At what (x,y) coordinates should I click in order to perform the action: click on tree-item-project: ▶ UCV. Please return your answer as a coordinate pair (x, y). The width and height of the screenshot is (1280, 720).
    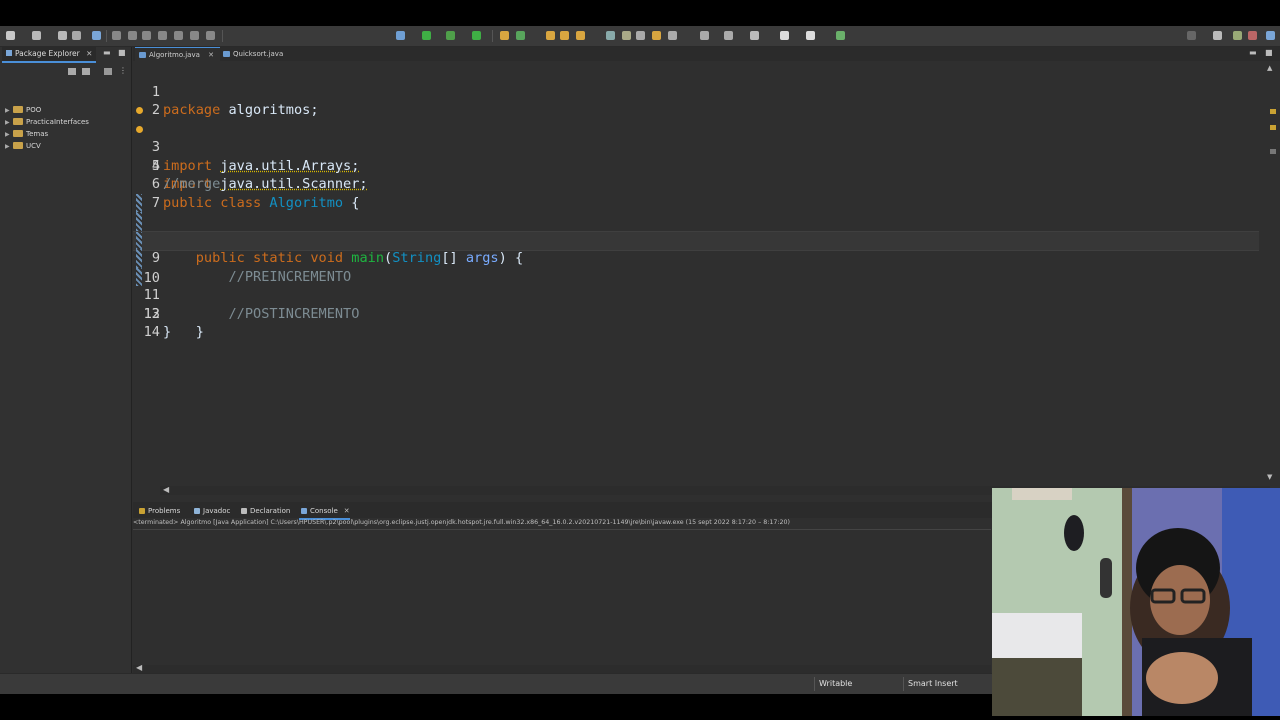
    Looking at the image, I should click on (23, 146).